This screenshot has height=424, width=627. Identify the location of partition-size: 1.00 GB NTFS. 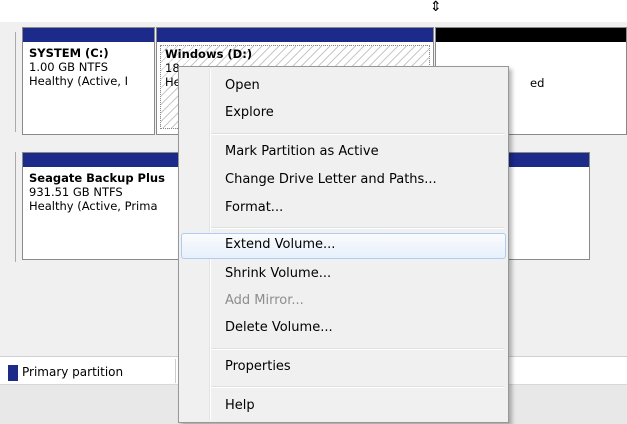
(69, 67).